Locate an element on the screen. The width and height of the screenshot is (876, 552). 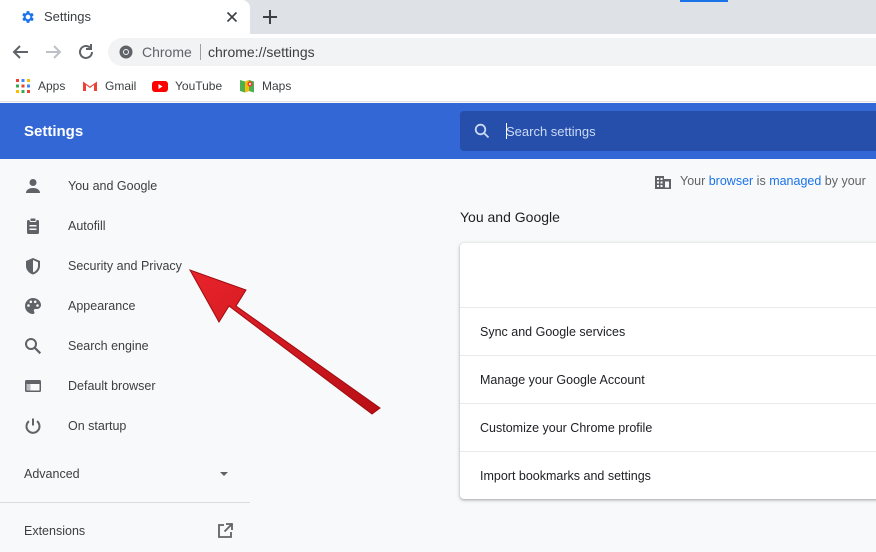
notice-suffix: by your is located at coordinates (843, 181).